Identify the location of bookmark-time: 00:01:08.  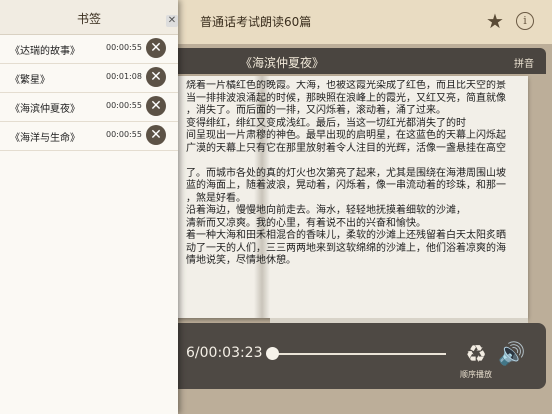
(124, 76).